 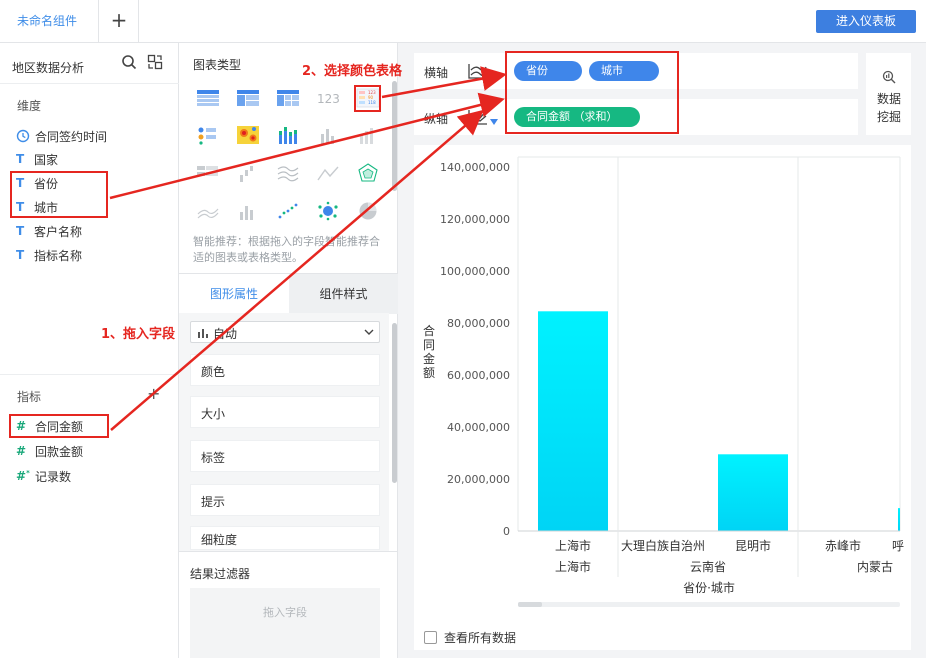 I want to click on clock-icon, so click(x=23, y=136).